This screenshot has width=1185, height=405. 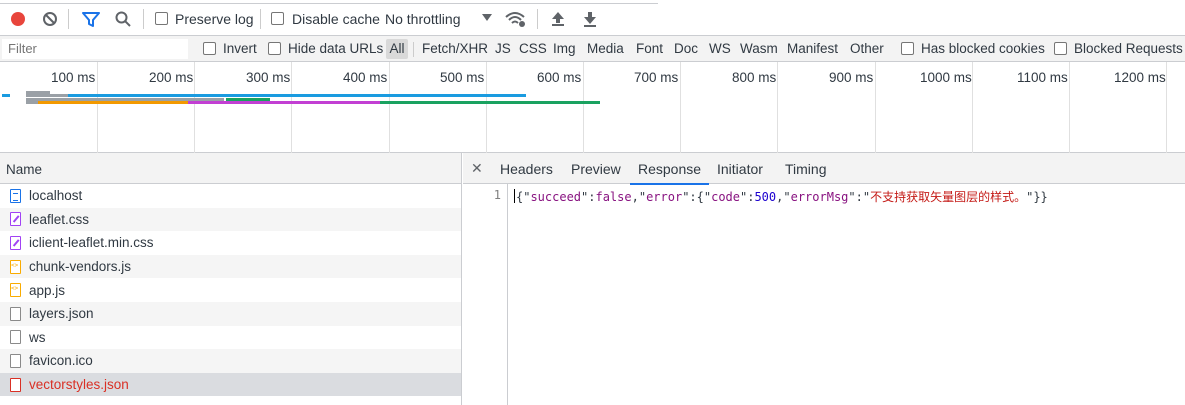 What do you see at coordinates (61, 361) in the screenshot?
I see `request-name: favicon.ico` at bounding box center [61, 361].